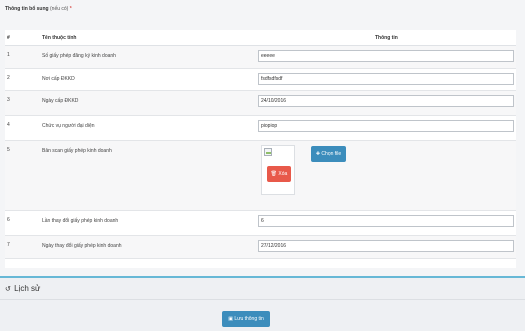 The height and width of the screenshot is (331, 525). Describe the element at coordinates (386, 101) in the screenshot. I see `issued-date-input` at that location.